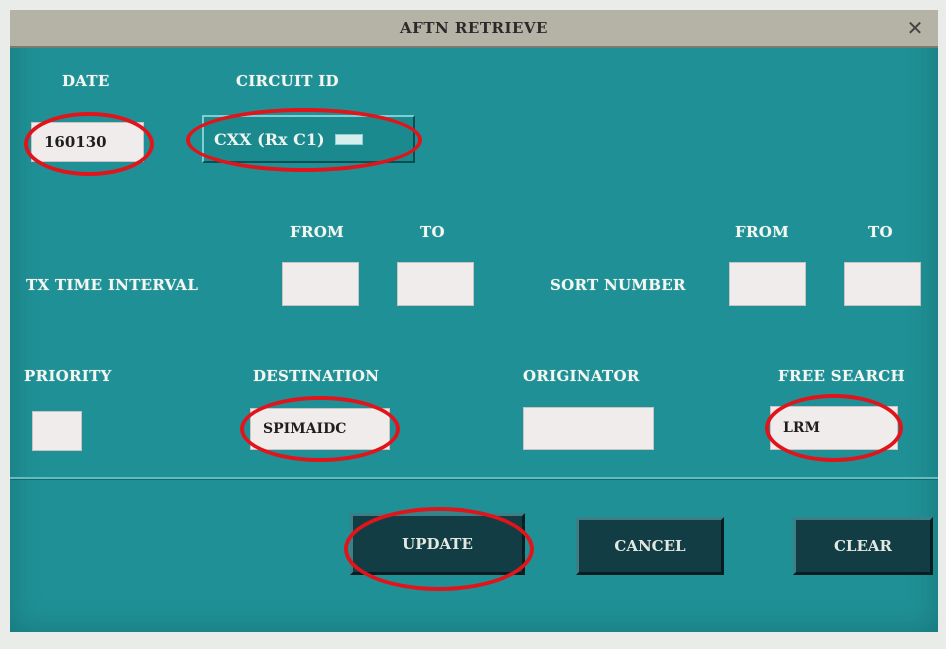  I want to click on free-search-label: FREE SEARCH, so click(841, 376).